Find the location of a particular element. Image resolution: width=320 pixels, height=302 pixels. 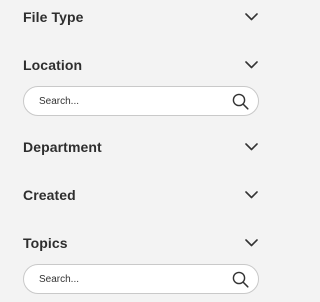

location-search-input is located at coordinates (129, 101).